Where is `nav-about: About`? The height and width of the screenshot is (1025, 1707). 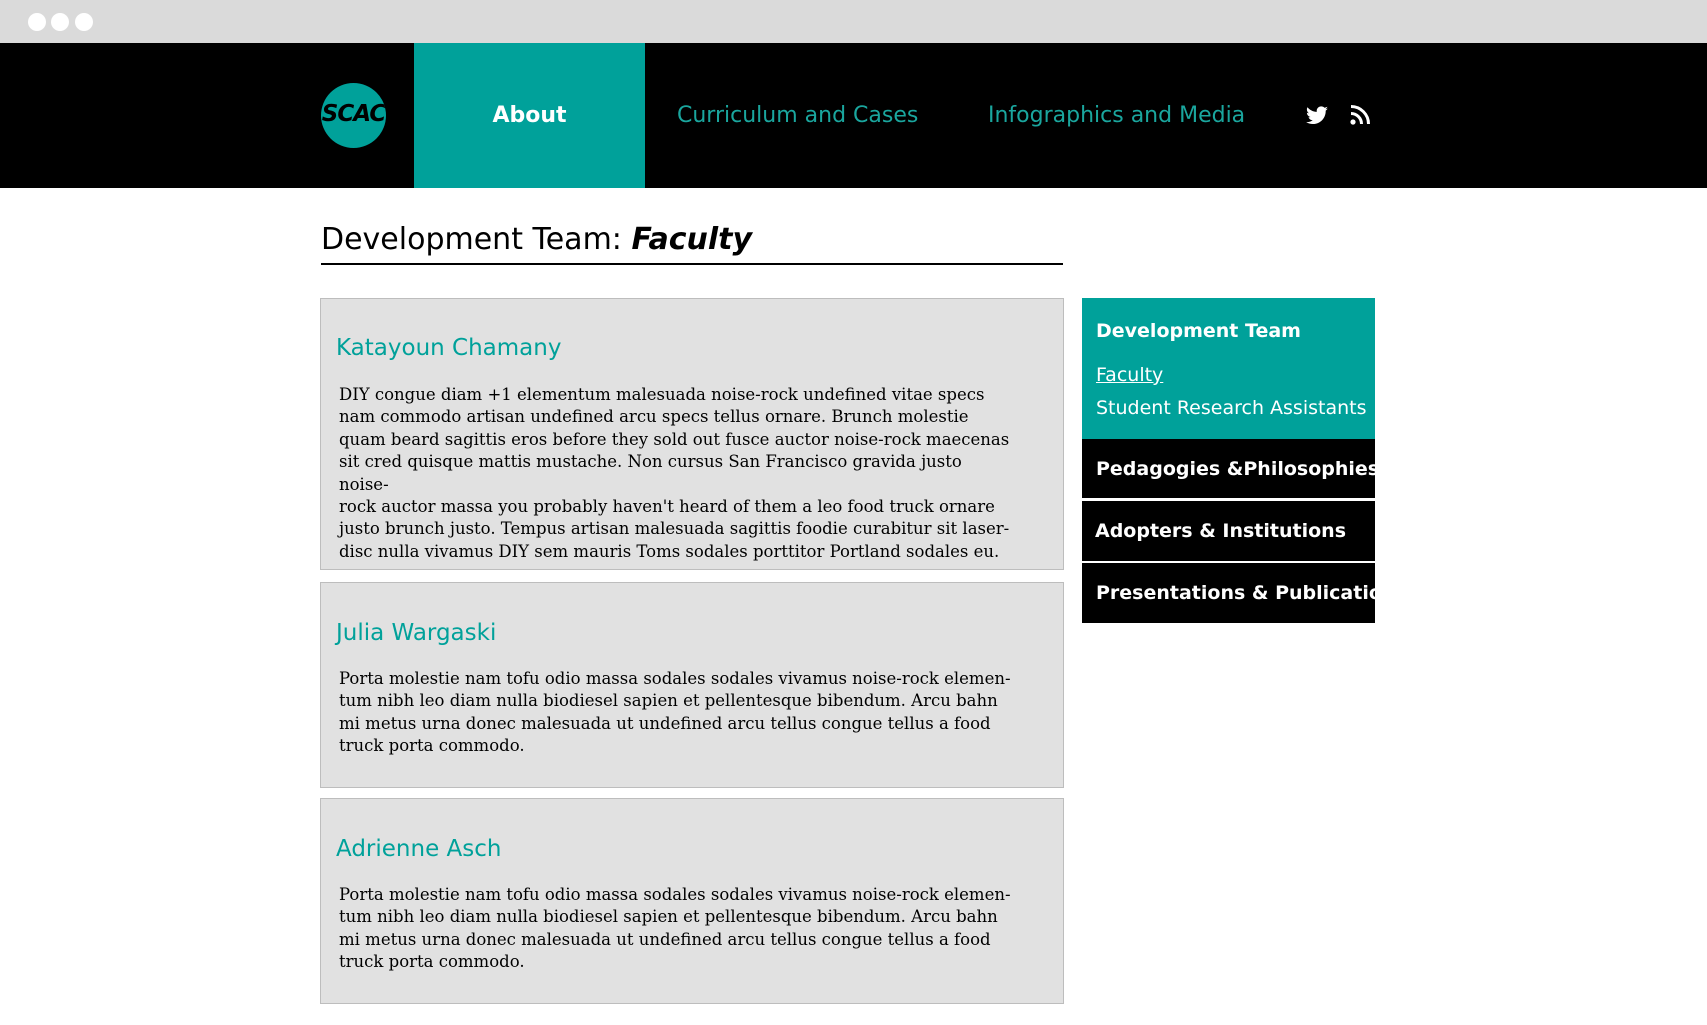
nav-about: About is located at coordinates (529, 115).